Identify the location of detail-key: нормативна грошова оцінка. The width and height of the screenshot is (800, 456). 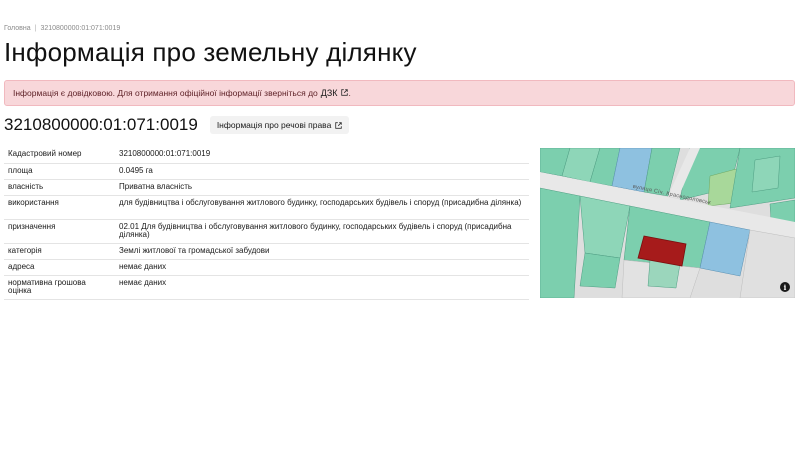
(59, 287).